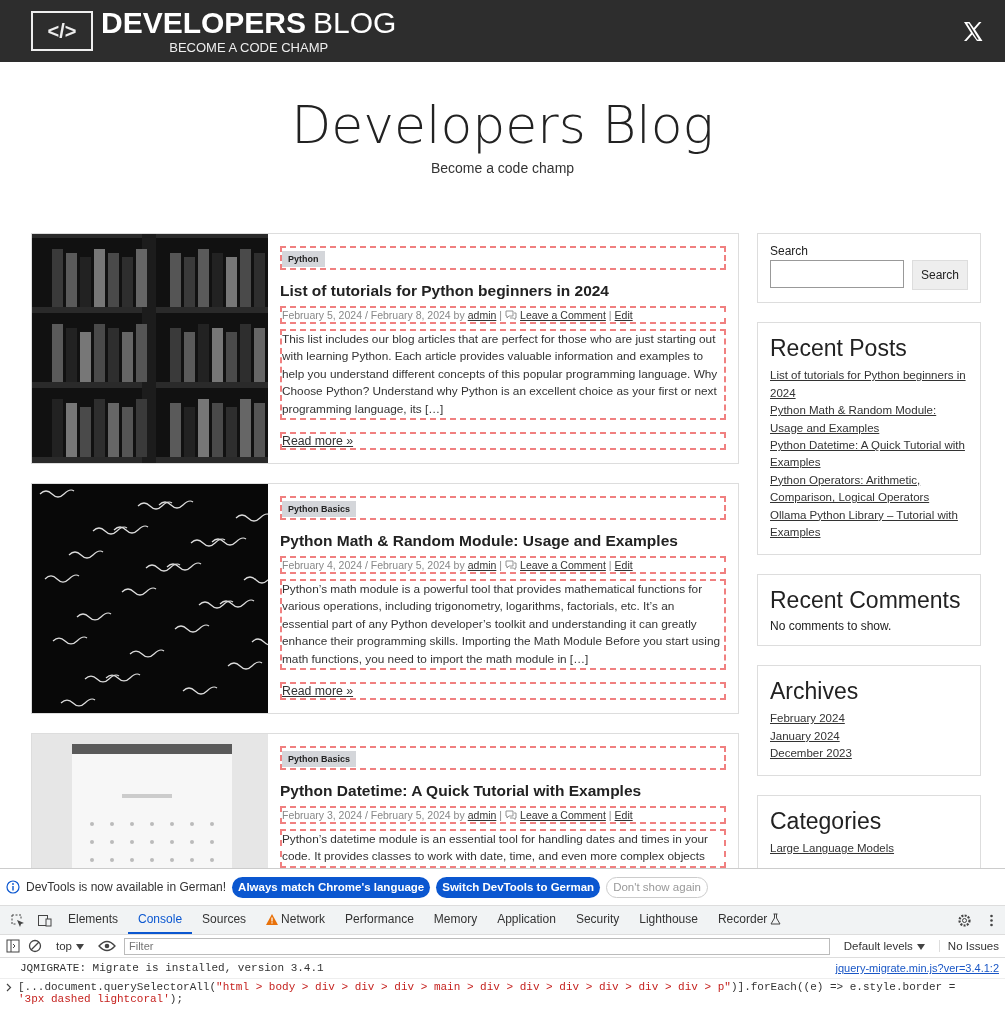 This screenshot has width=1005, height=1024. What do you see at coordinates (379, 920) in the screenshot?
I see `devtools-tab: Performance` at bounding box center [379, 920].